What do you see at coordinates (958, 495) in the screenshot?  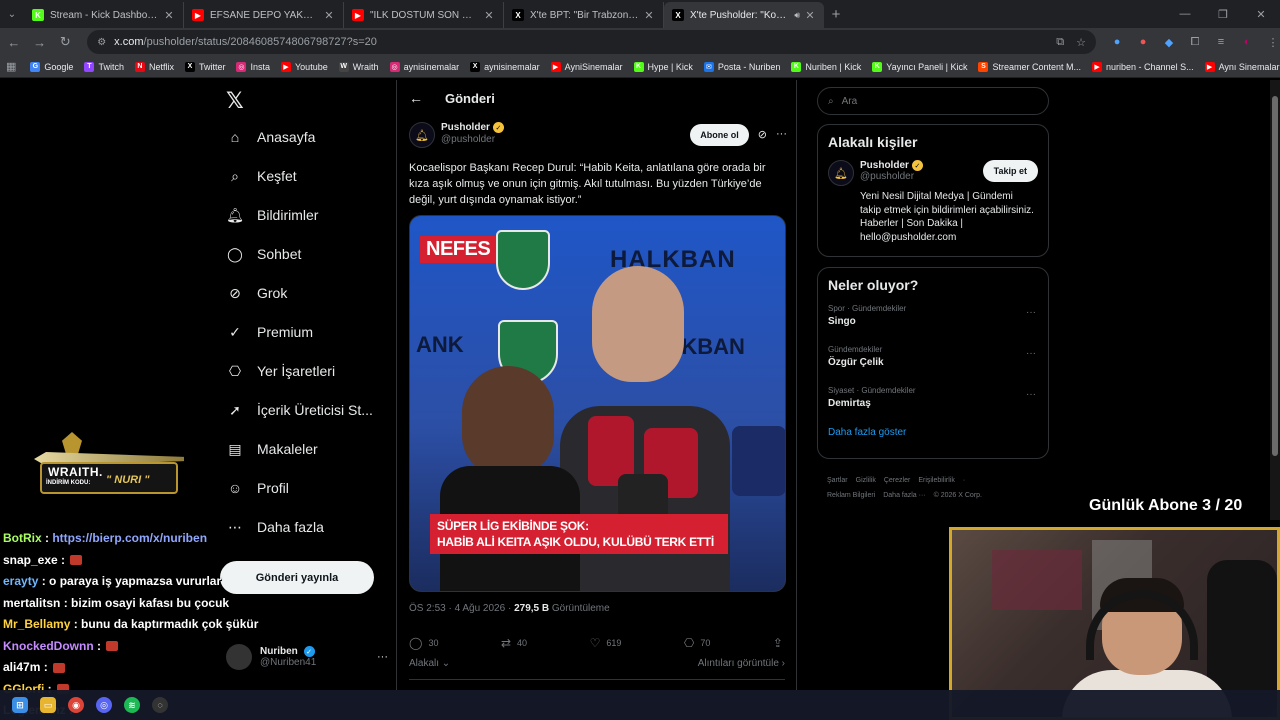 I see `legal-link: © 2026 X Corp.` at bounding box center [958, 495].